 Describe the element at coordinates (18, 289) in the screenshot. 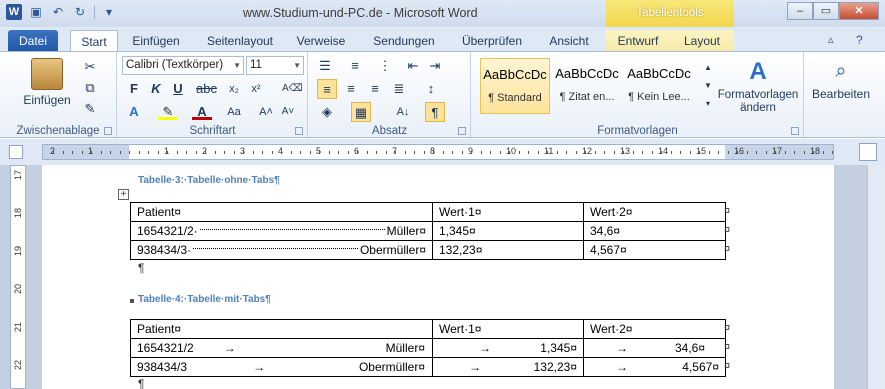

I see `vertical-ruler-number: 20` at that location.